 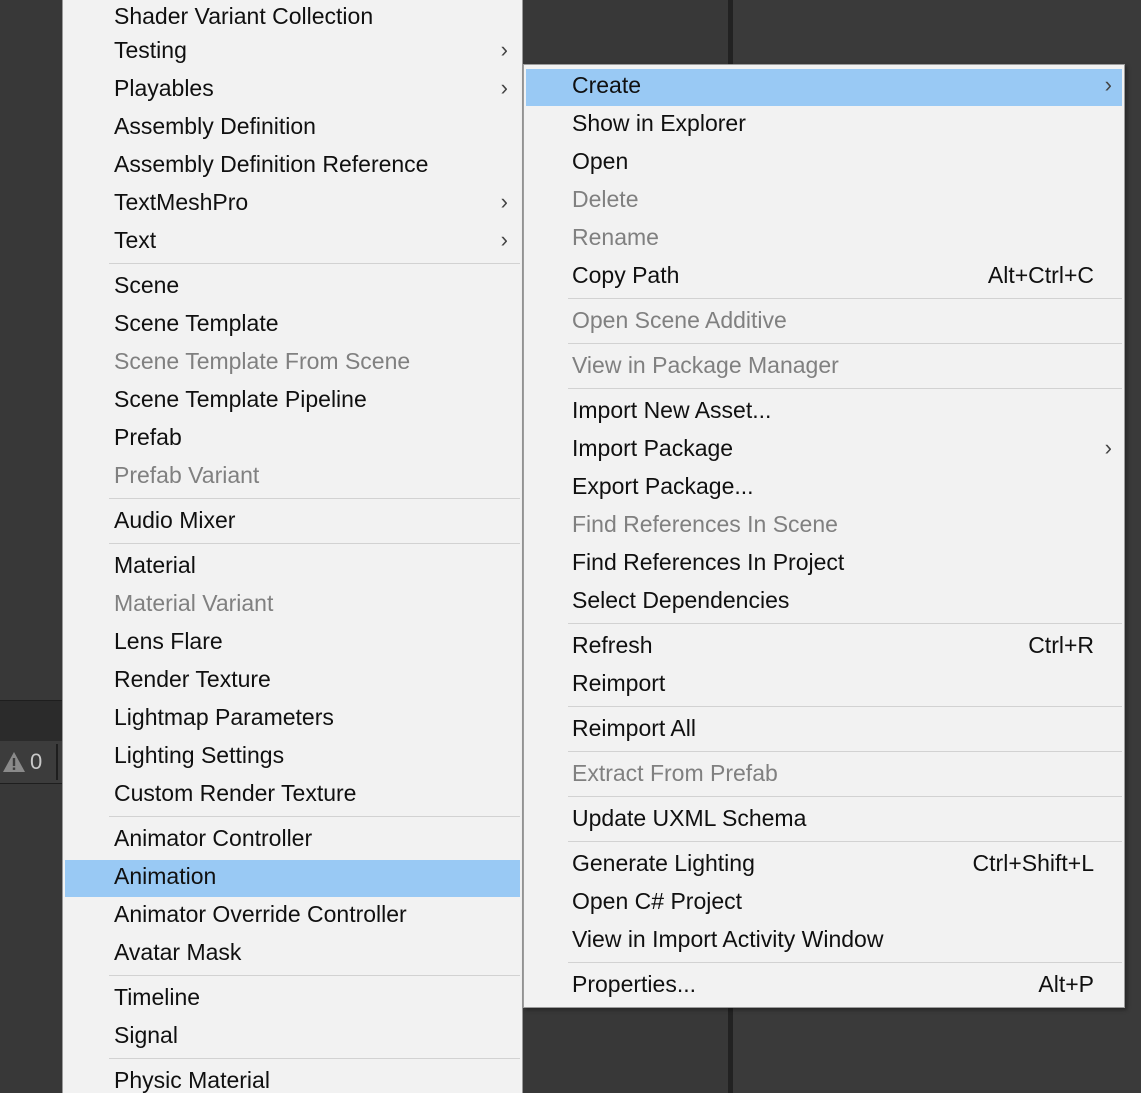 What do you see at coordinates (675, 773) in the screenshot?
I see `menu-item-label: Extract From Prefab` at bounding box center [675, 773].